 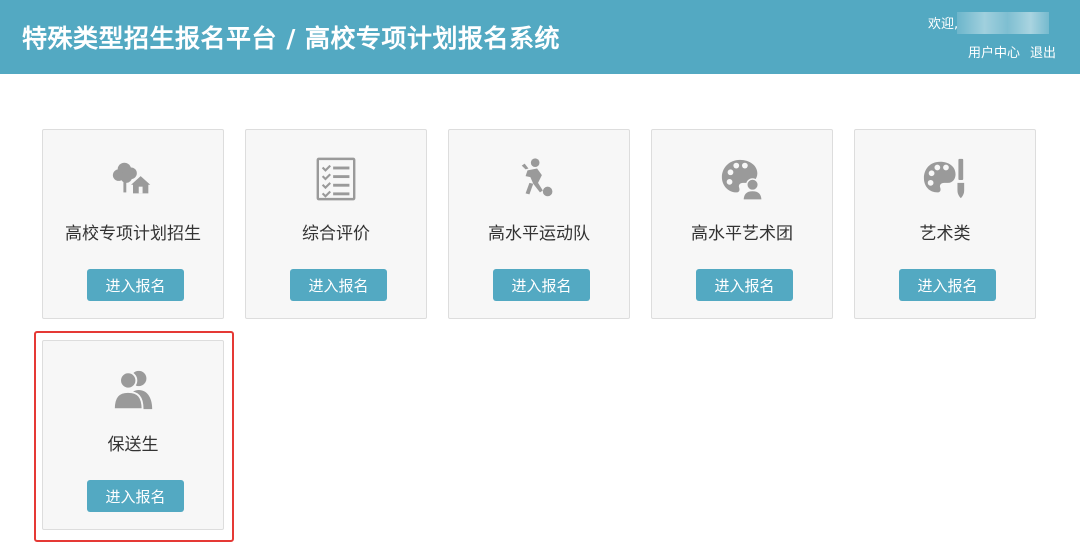 What do you see at coordinates (945, 179) in the screenshot?
I see `palette-brush-icon` at bounding box center [945, 179].